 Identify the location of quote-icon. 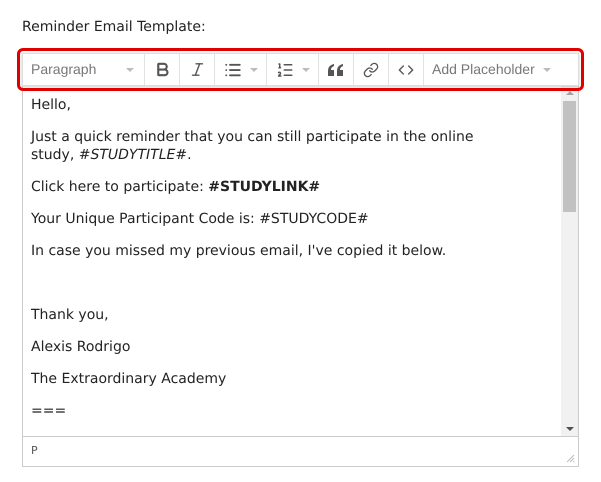
(336, 70).